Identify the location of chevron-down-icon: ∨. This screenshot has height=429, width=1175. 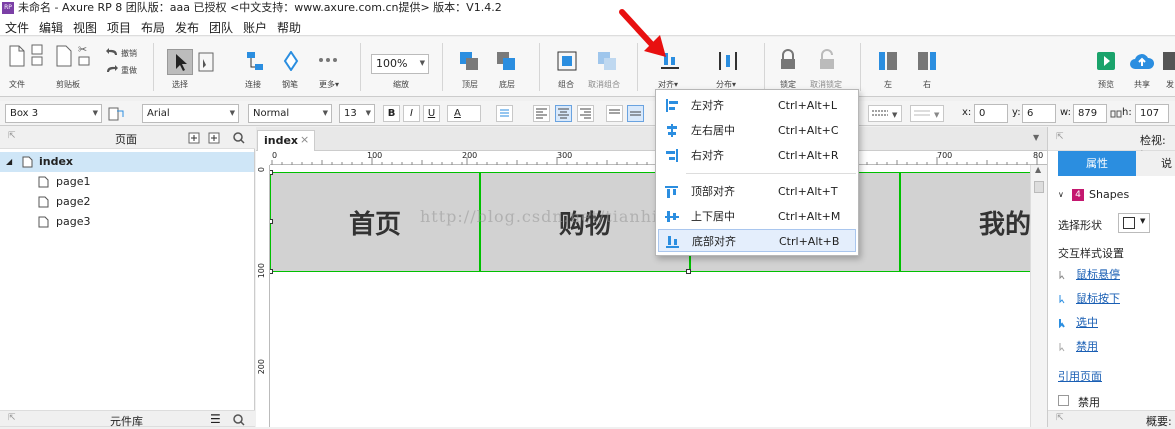
(1061, 194).